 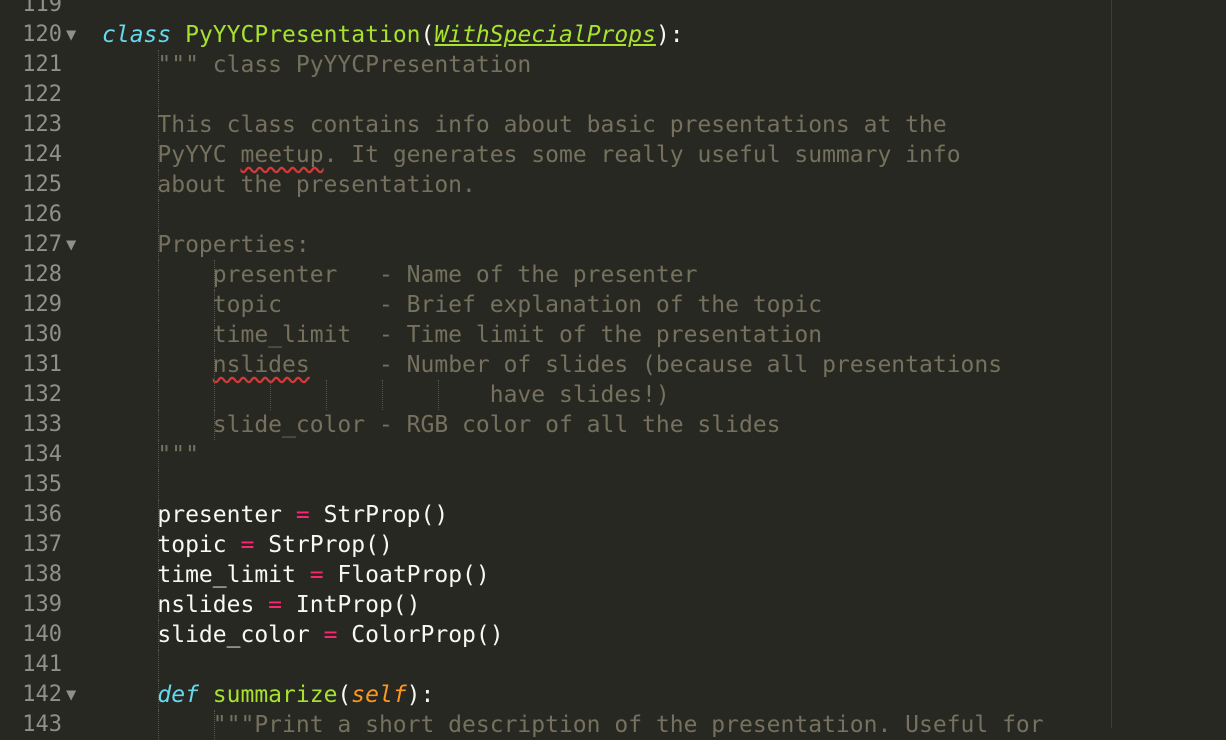 What do you see at coordinates (42, 184) in the screenshot?
I see `line-number: 125` at bounding box center [42, 184].